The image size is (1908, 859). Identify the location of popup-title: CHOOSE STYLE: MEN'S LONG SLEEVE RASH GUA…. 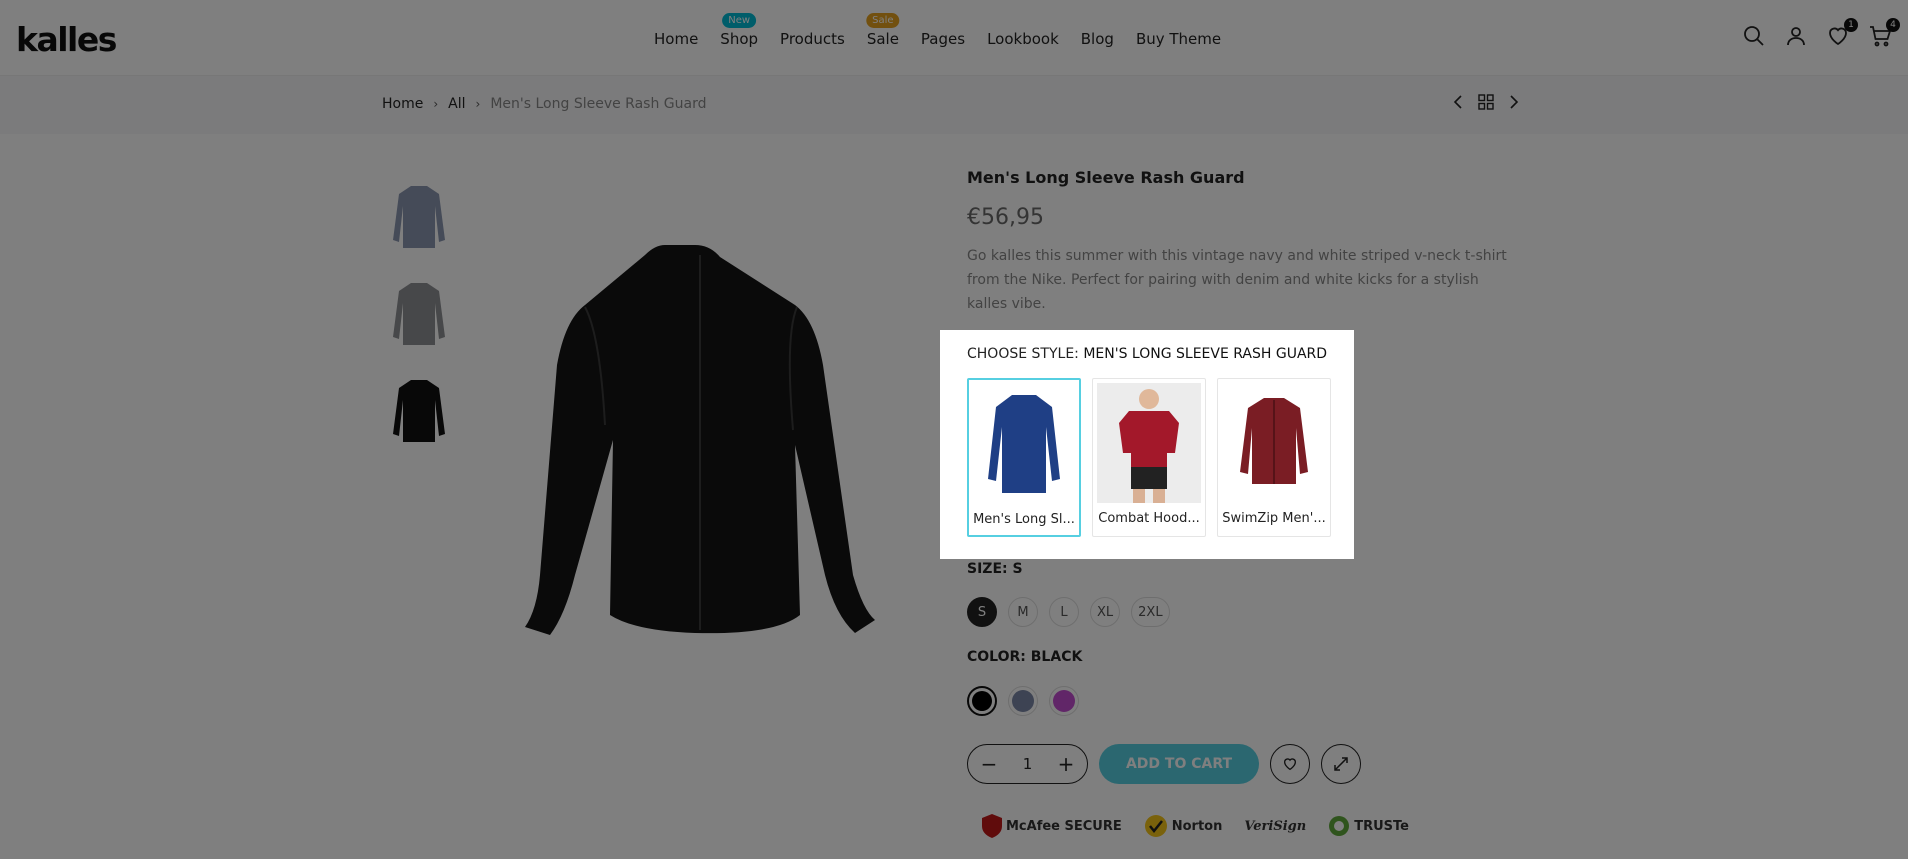
(1147, 354).